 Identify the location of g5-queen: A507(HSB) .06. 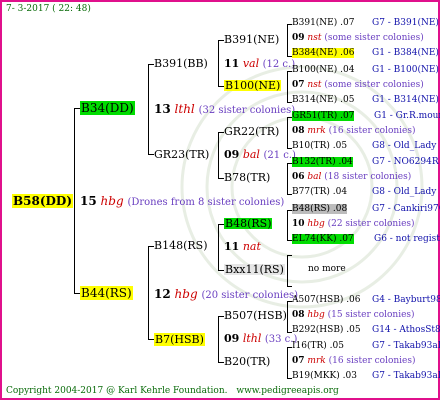
(326, 300).